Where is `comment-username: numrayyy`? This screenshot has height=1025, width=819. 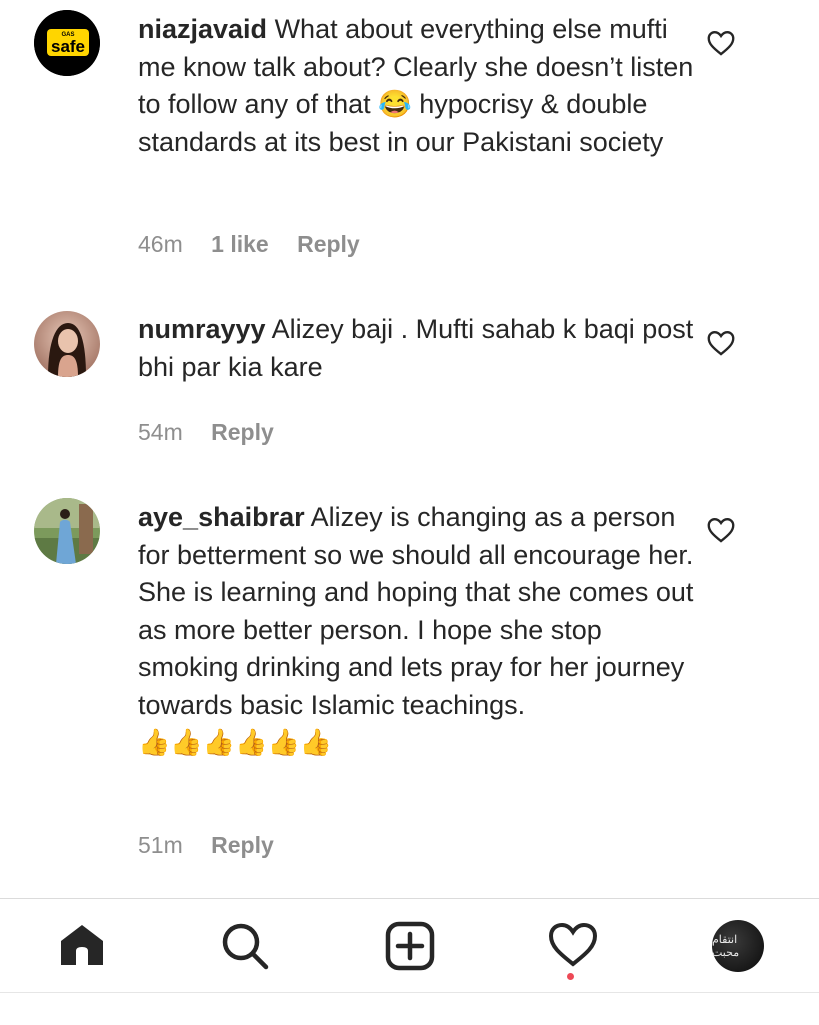
comment-username: numrayyy is located at coordinates (202, 329).